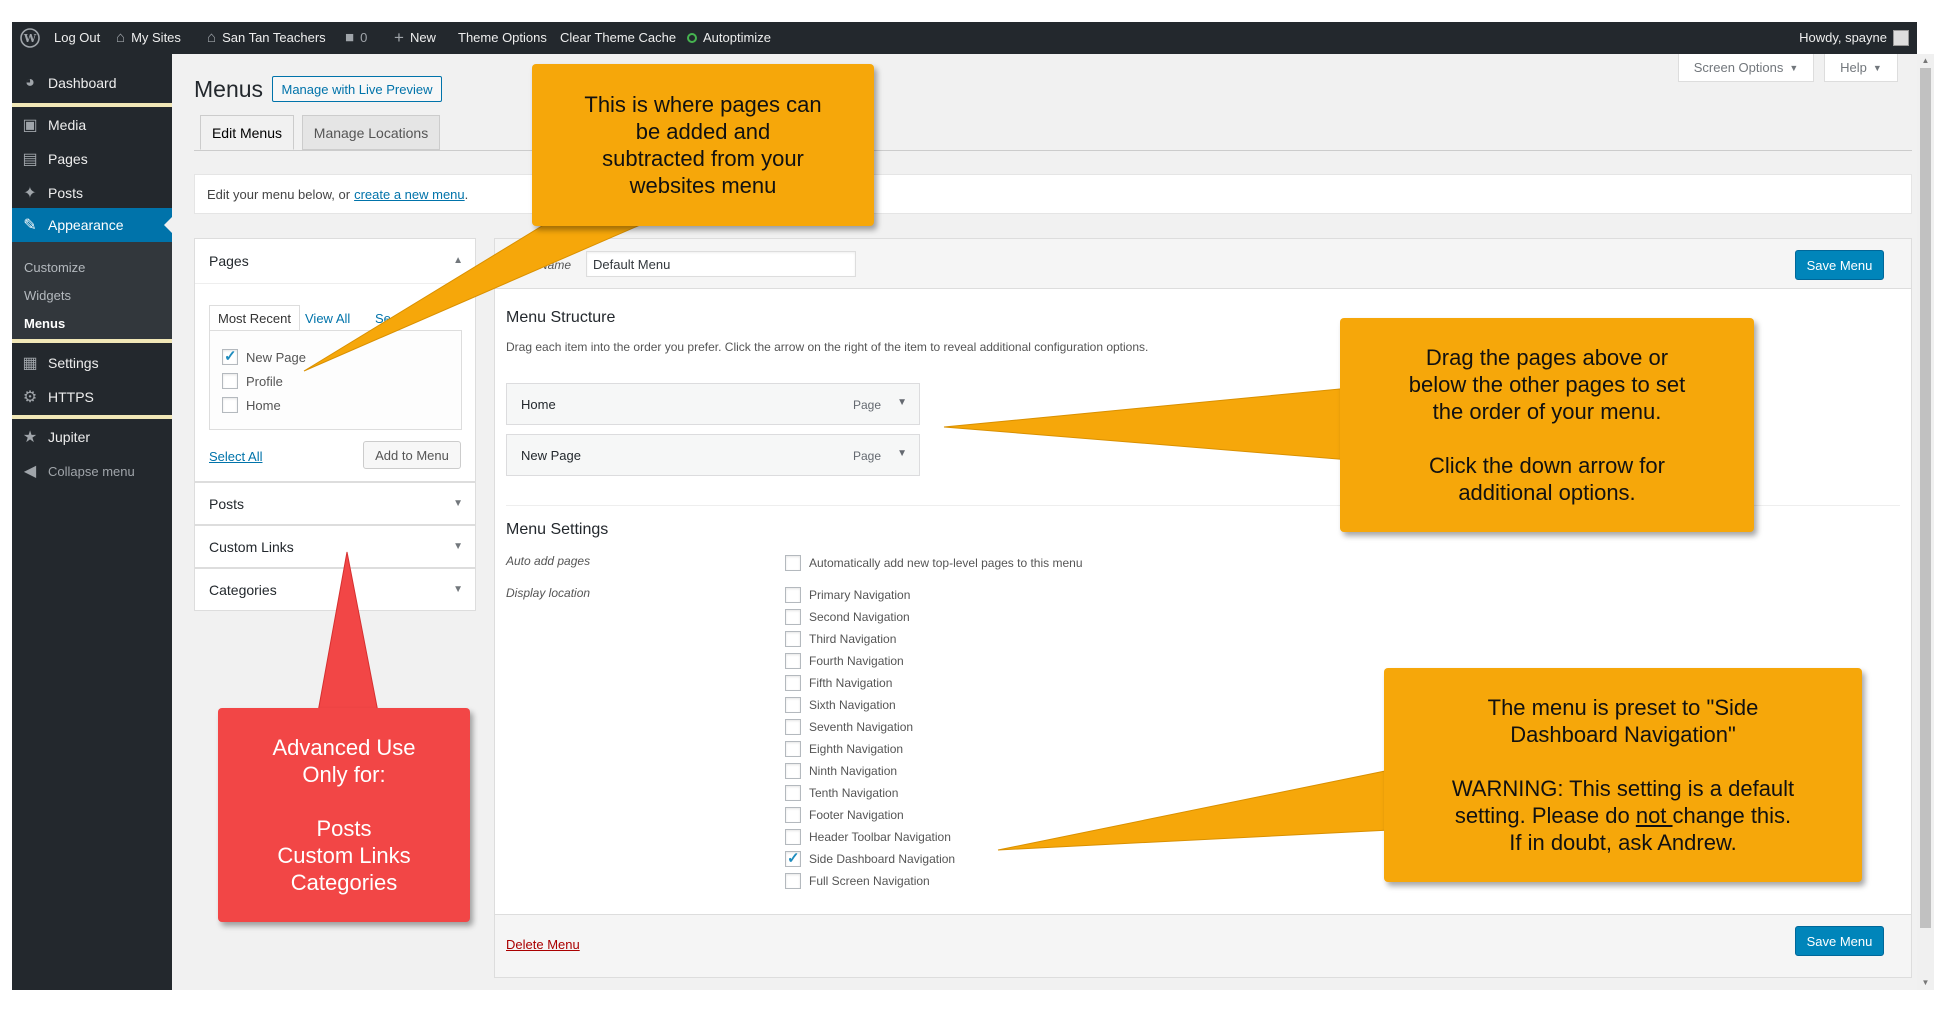 The width and height of the screenshot is (1934, 1016). What do you see at coordinates (1654, 815) in the screenshot?
I see `callout-warning-emphasis: not` at bounding box center [1654, 815].